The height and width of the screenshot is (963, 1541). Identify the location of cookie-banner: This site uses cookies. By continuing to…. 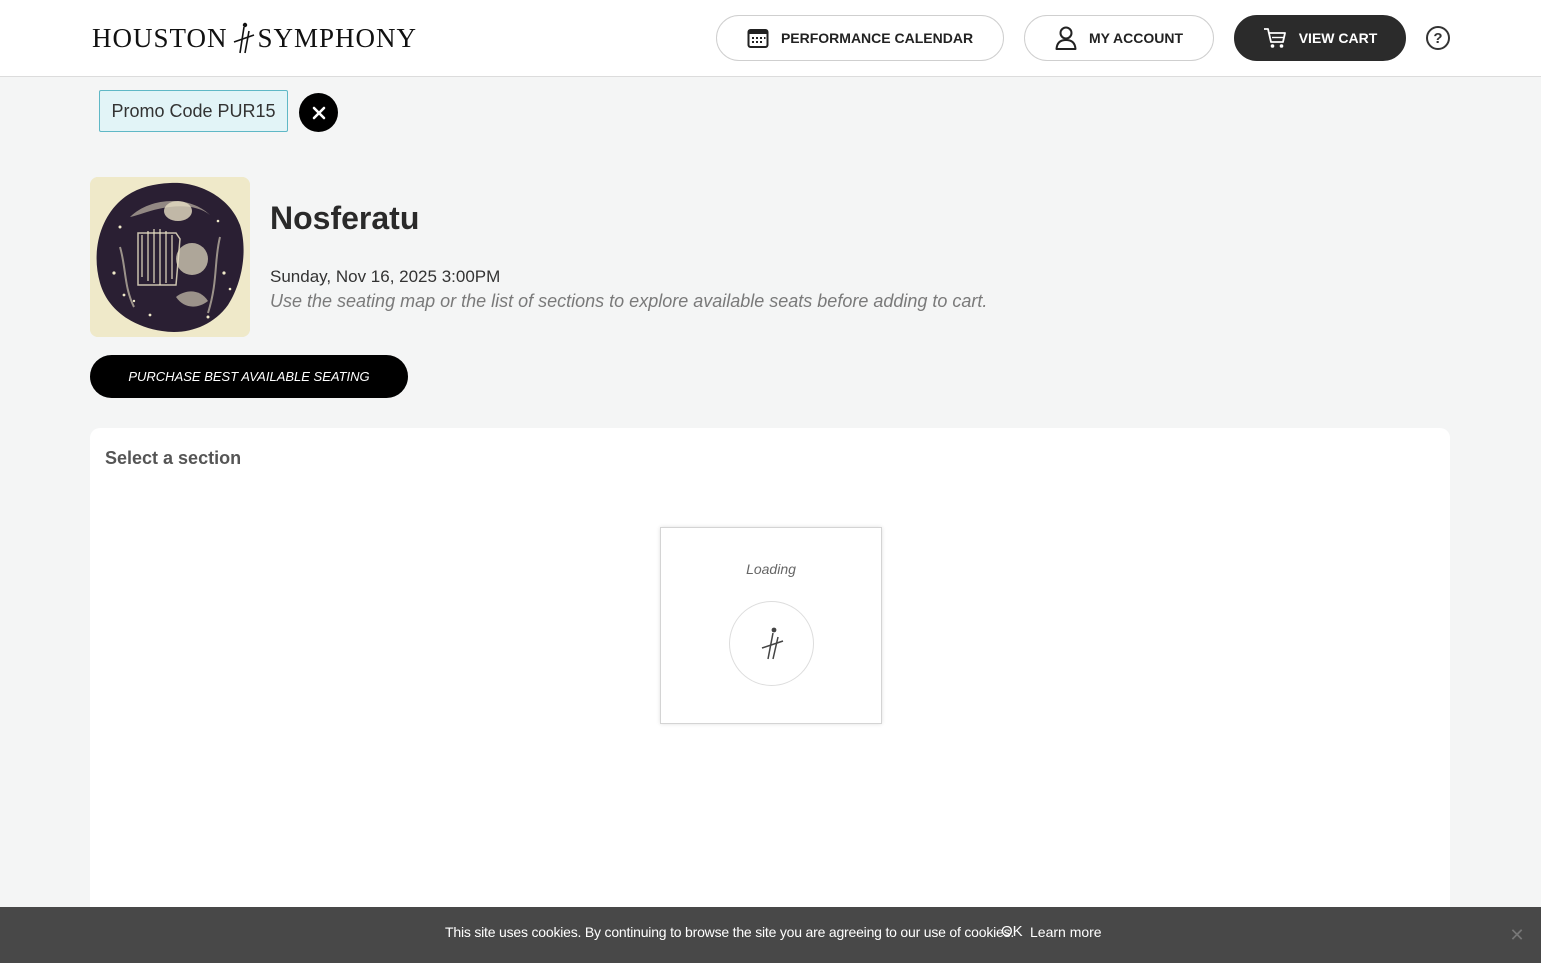
(770, 935).